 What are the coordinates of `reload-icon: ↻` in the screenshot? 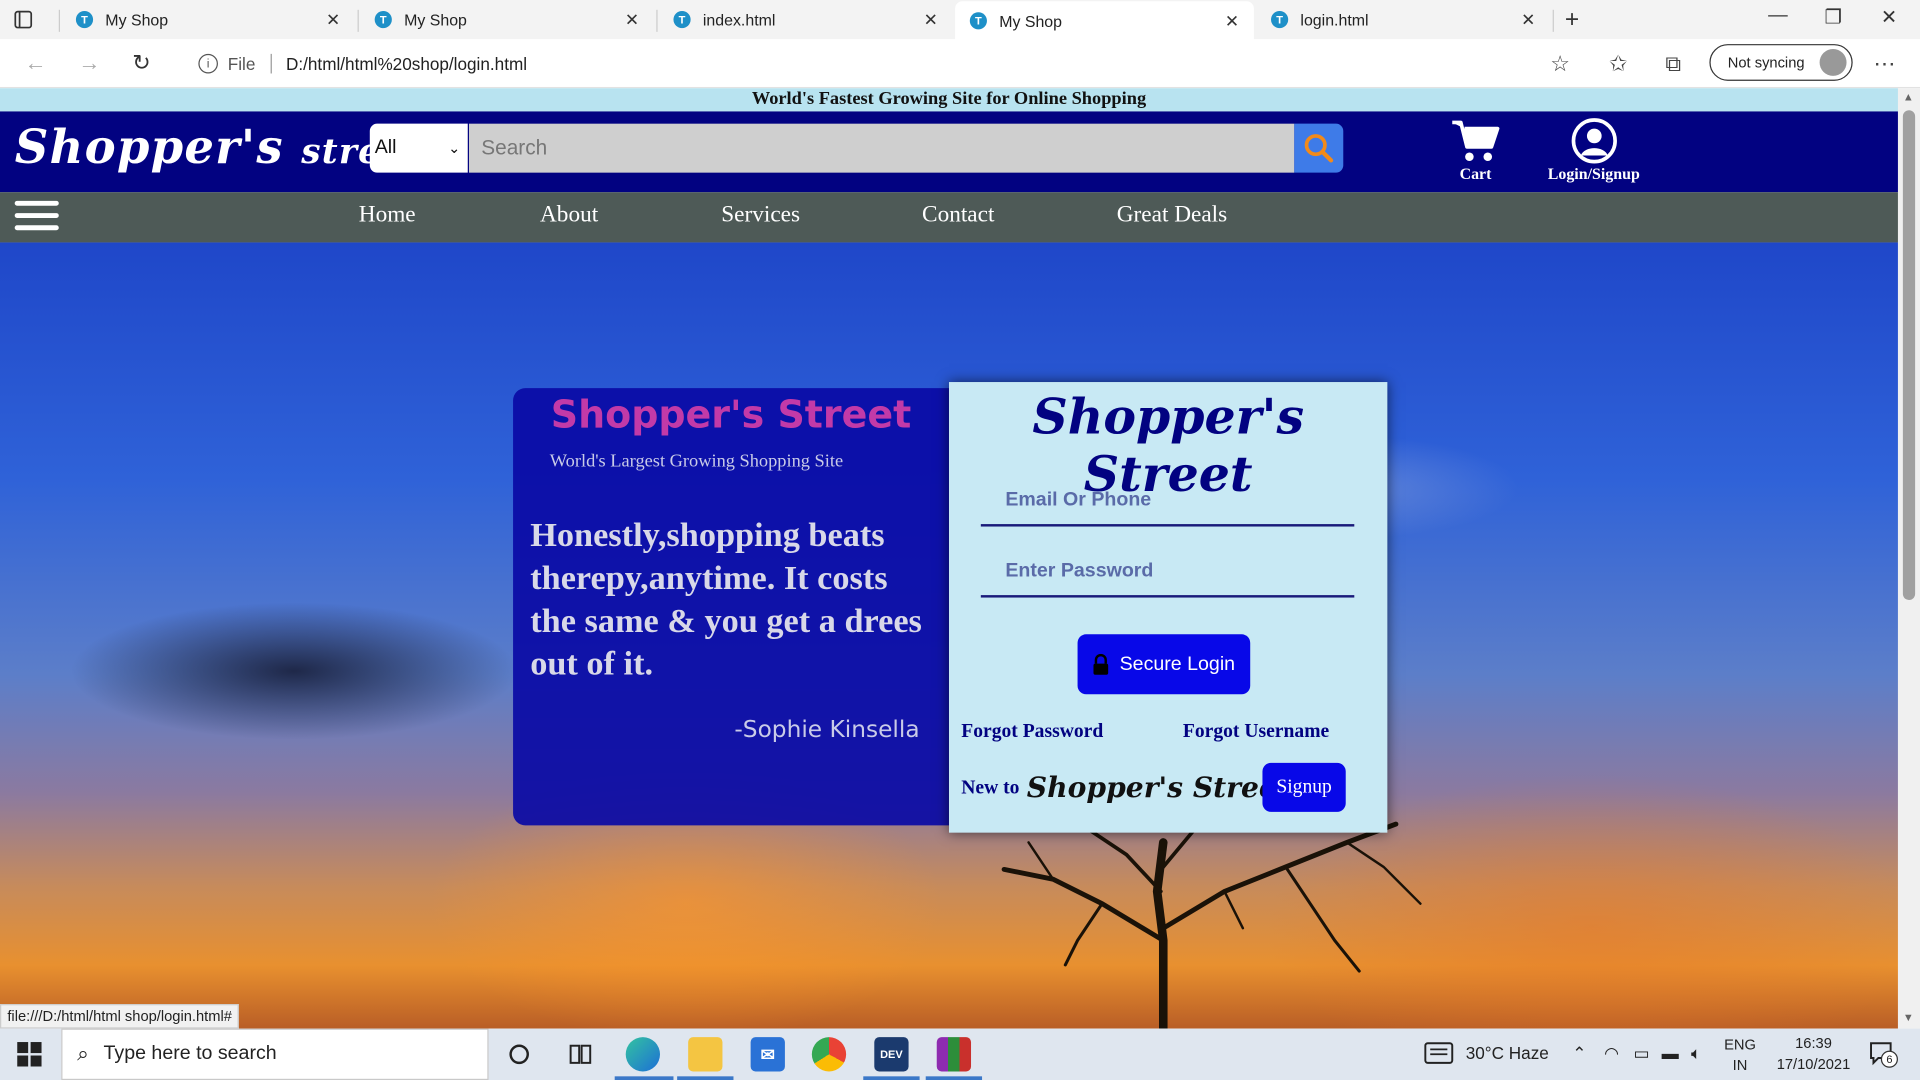 It's located at (141, 63).